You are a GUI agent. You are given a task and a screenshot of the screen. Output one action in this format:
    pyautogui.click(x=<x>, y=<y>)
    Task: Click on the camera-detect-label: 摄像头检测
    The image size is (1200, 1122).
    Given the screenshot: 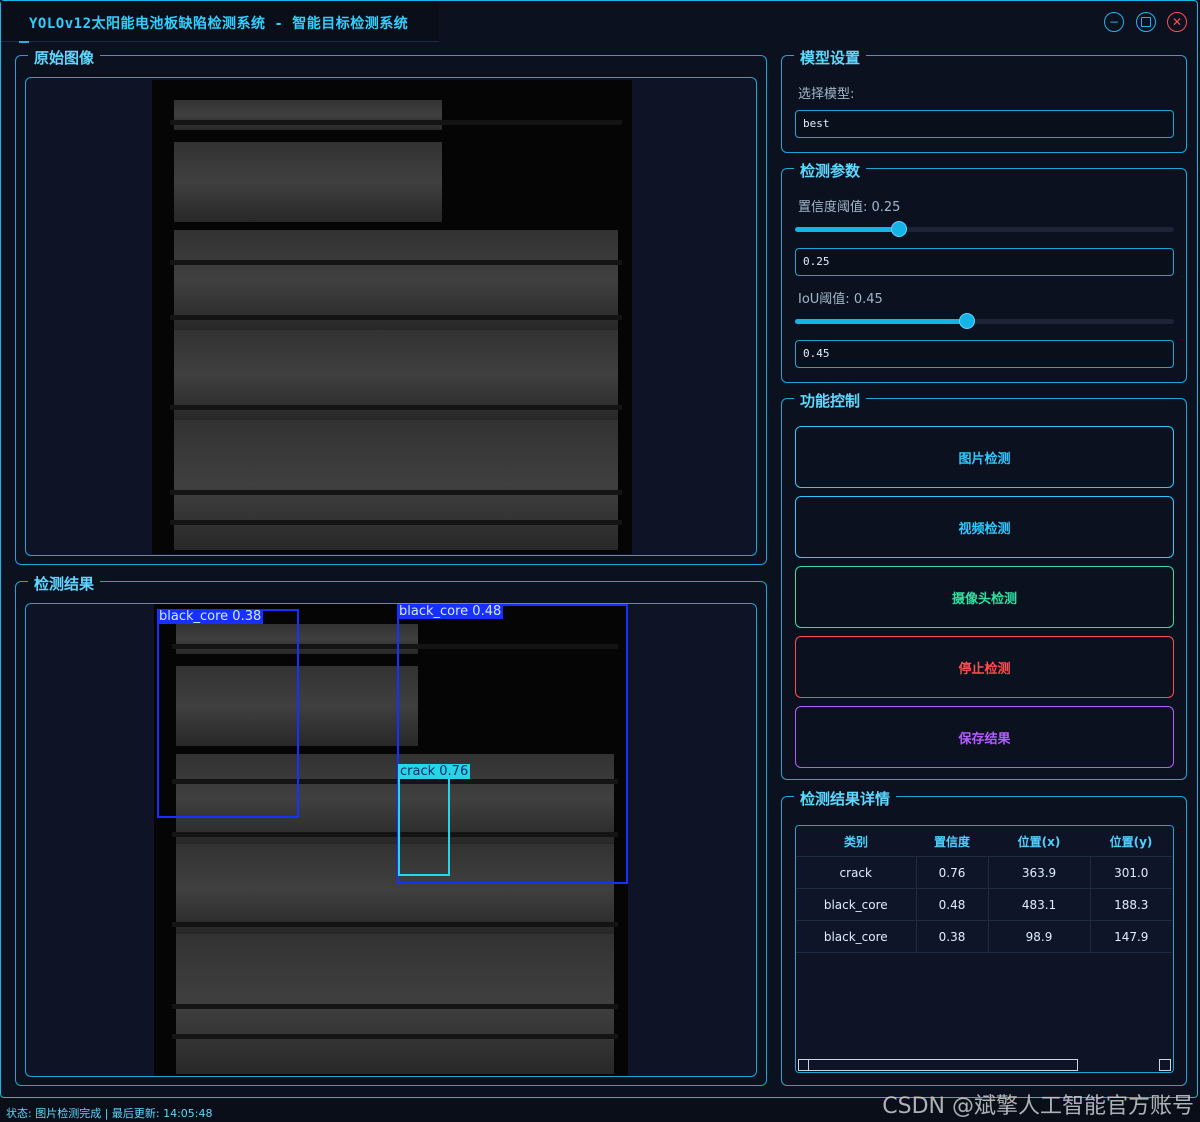 What is the action you would take?
    pyautogui.click(x=984, y=599)
    